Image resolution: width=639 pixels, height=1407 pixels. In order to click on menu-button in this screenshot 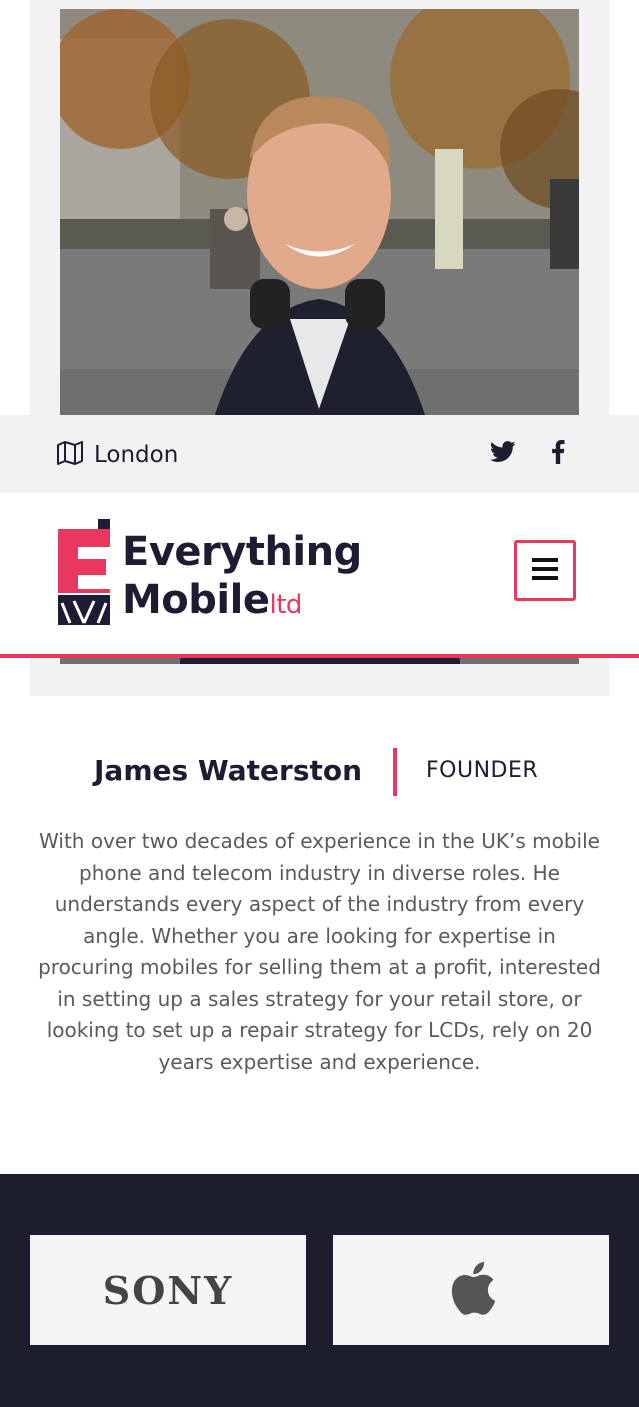, I will do `click(545, 570)`.